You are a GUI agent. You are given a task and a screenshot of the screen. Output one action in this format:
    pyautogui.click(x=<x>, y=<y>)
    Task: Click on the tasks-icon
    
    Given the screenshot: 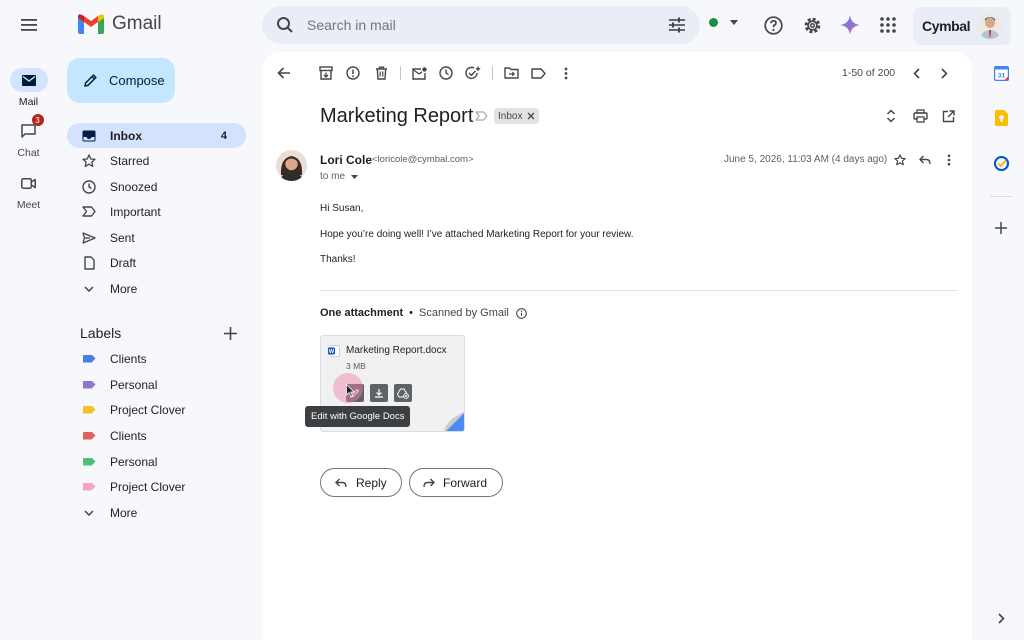 What is the action you would take?
    pyautogui.click(x=1001, y=163)
    